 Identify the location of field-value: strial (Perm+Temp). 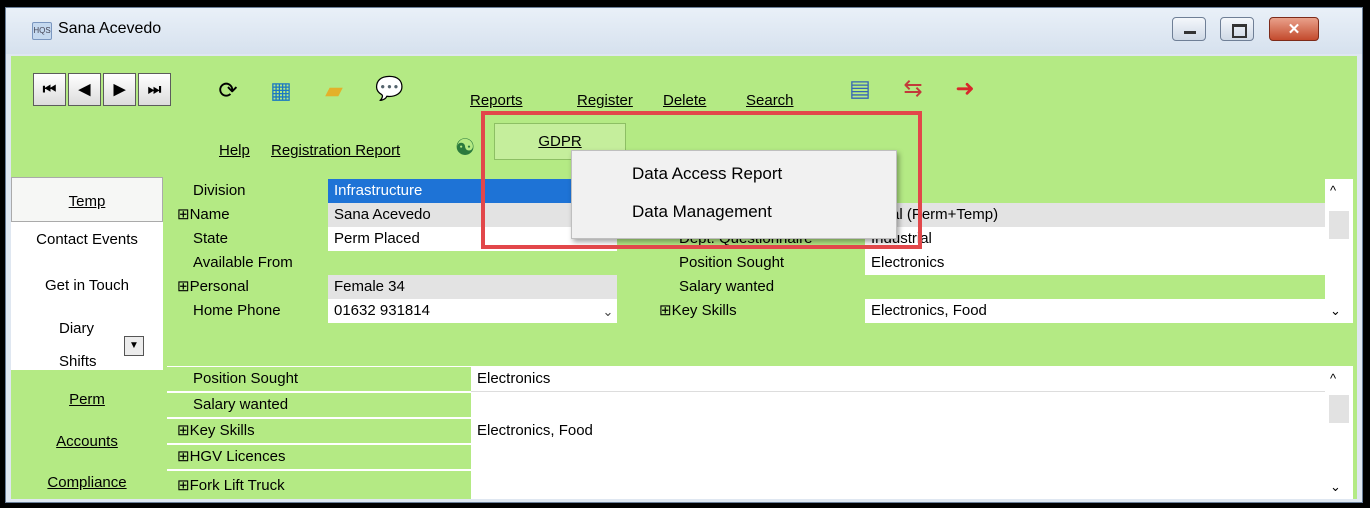
(1100, 215).